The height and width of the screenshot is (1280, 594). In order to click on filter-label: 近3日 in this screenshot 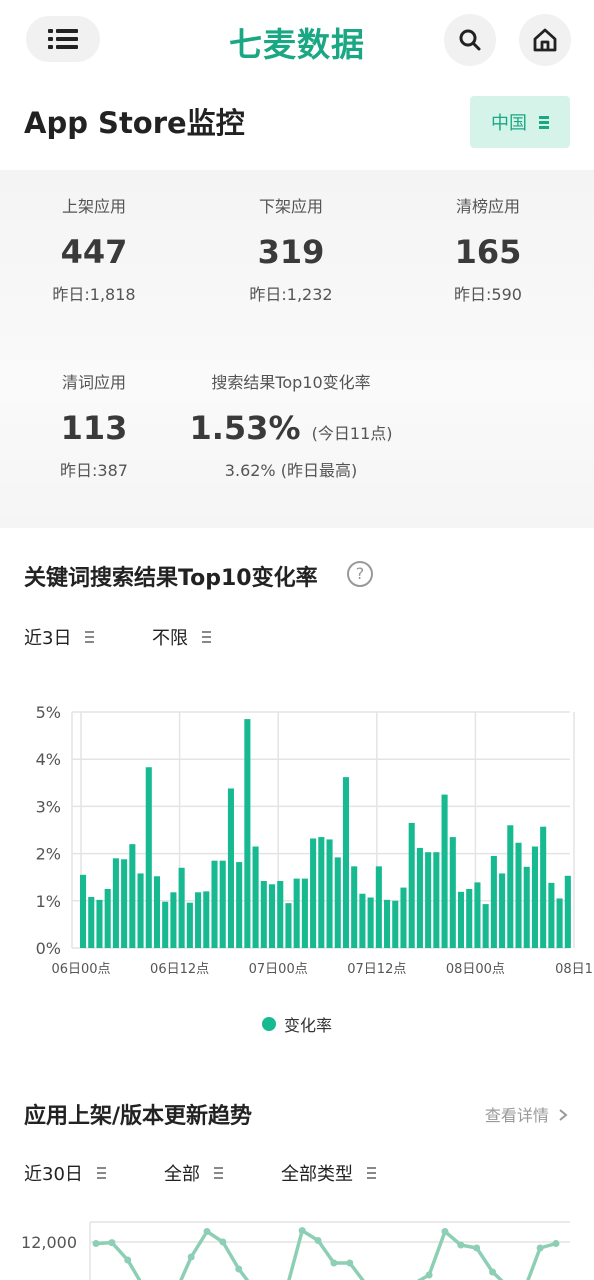, I will do `click(48, 638)`.